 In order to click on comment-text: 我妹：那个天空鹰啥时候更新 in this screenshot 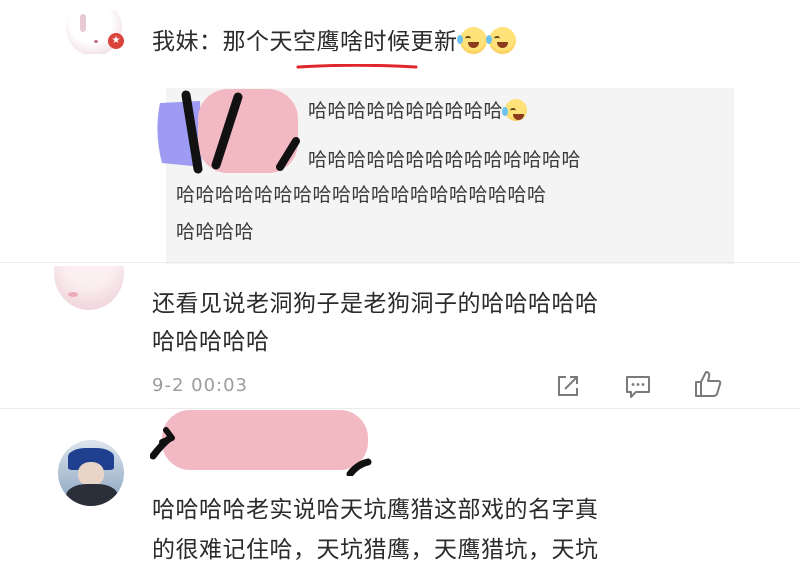, I will do `click(334, 39)`.